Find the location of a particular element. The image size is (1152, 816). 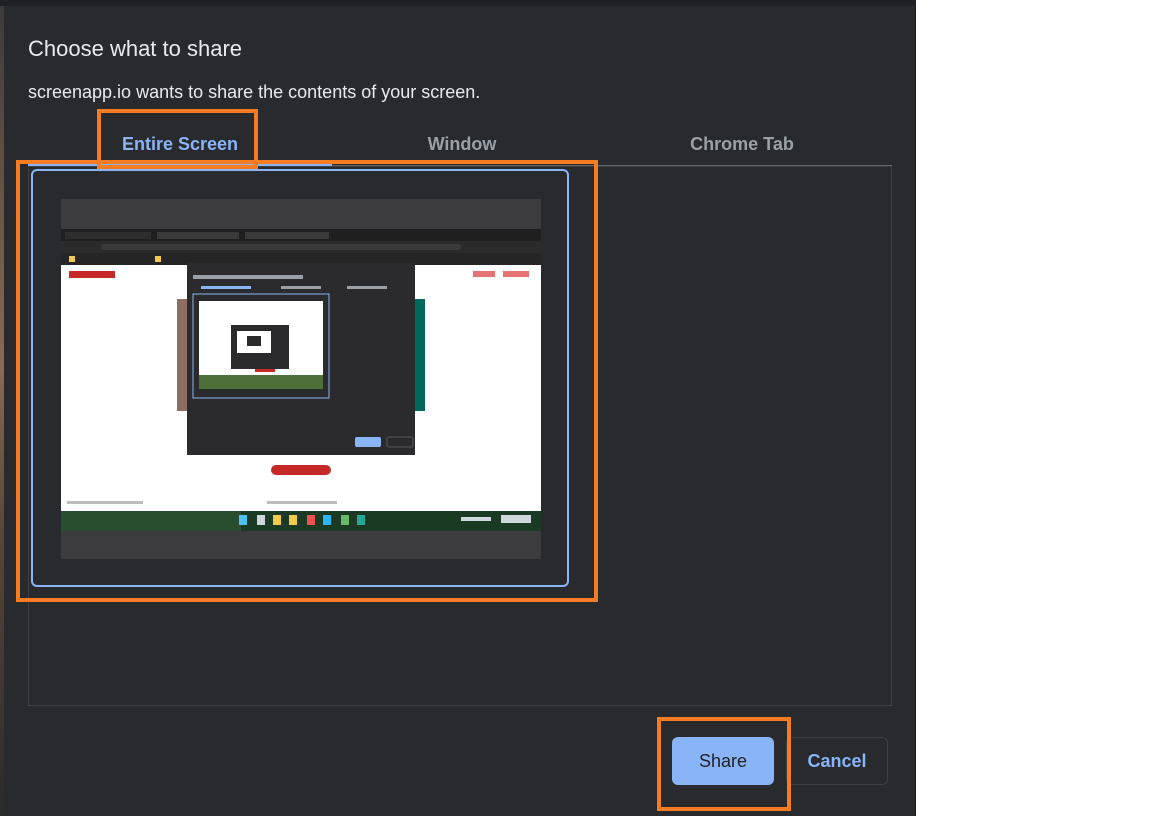

tab-entire-screen: Entire Screen is located at coordinates (180, 144).